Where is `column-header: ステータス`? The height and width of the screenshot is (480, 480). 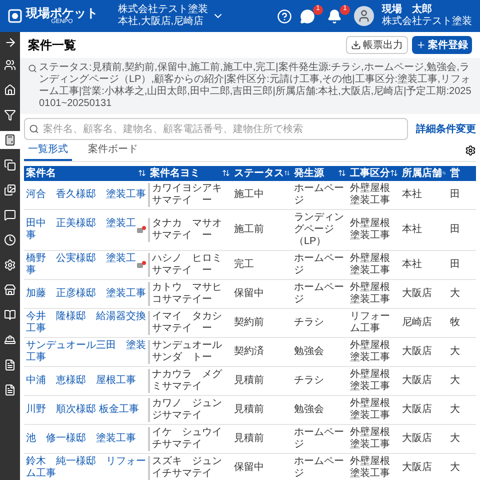
column-header: ステータス is located at coordinates (259, 173).